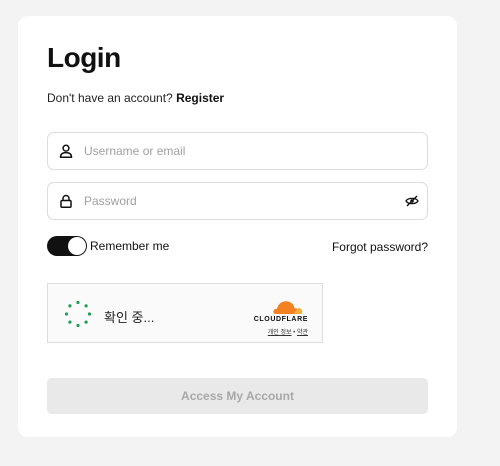 This screenshot has height=466, width=500. I want to click on captcha-links: 개인 정보 • 약관, so click(288, 331).